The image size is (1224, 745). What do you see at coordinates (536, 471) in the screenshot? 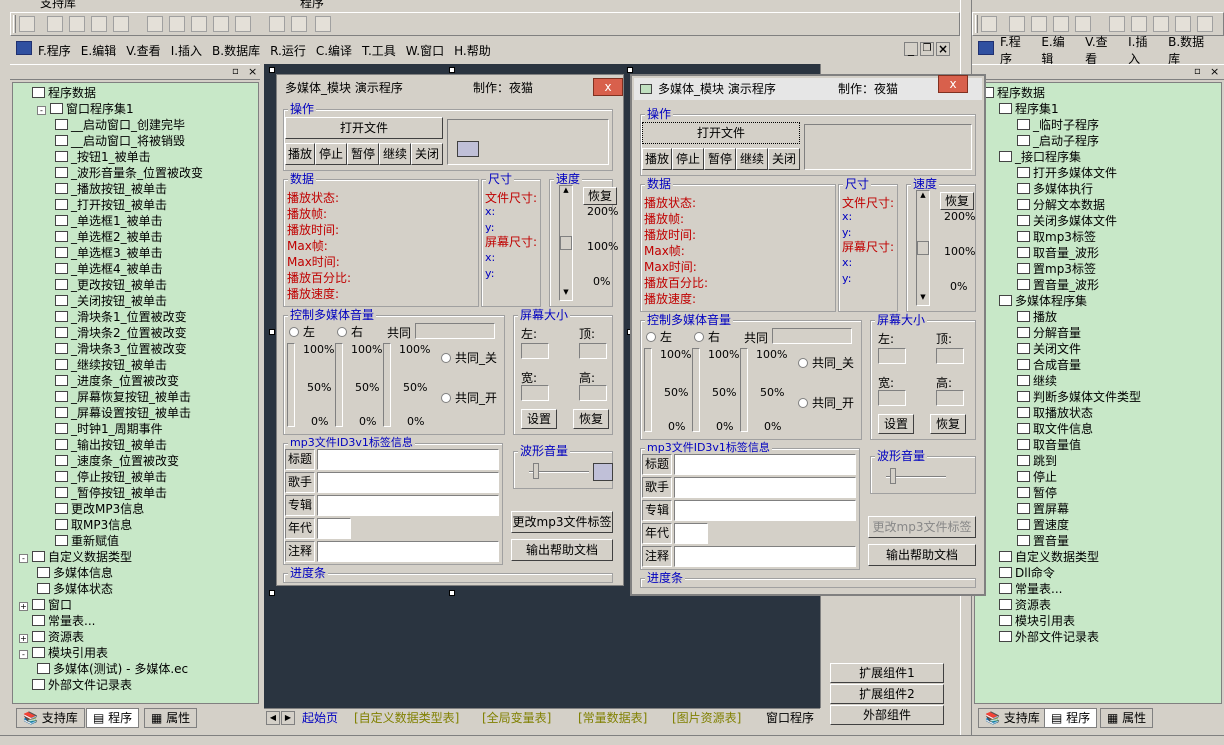
I see `wave-slider-thumb` at bounding box center [536, 471].